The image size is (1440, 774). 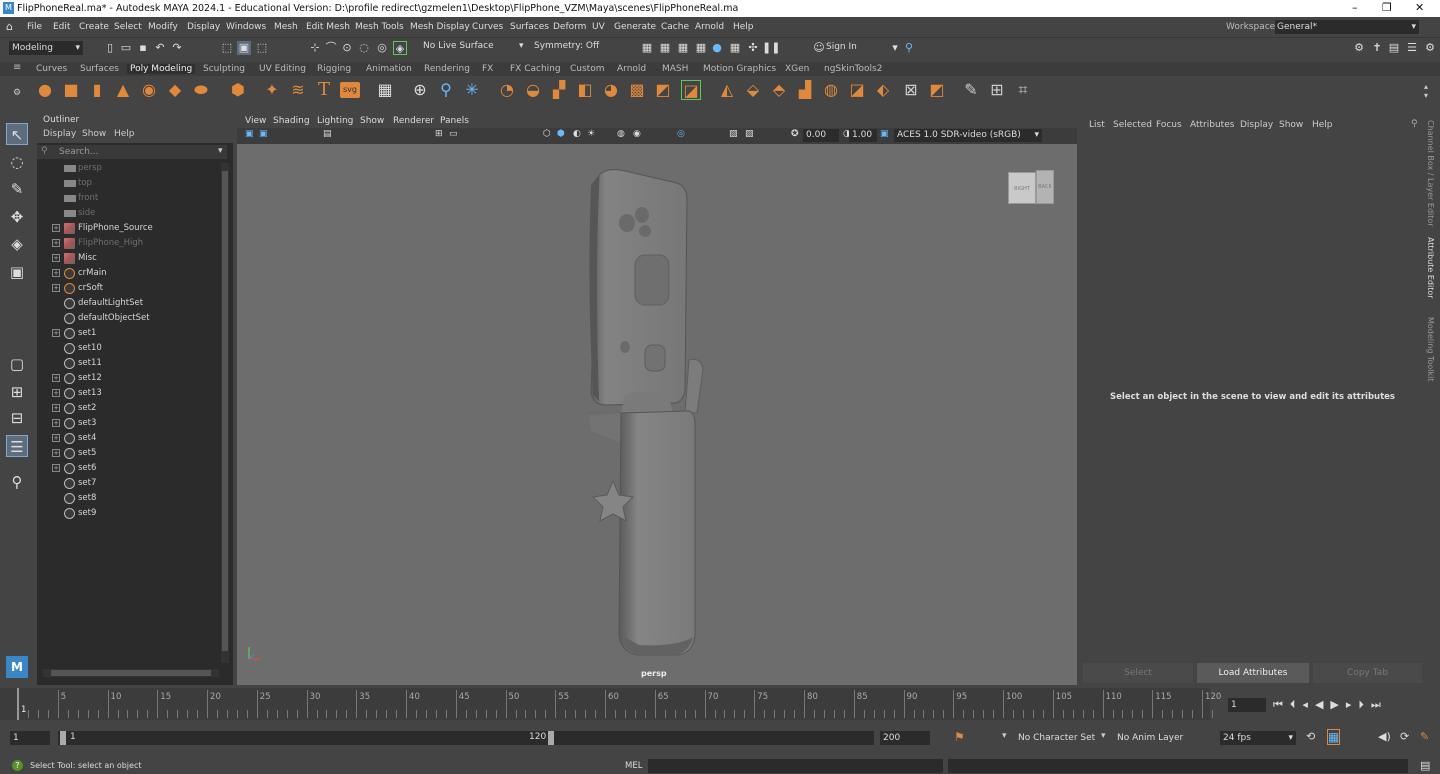 What do you see at coordinates (533, 90) in the screenshot?
I see `separate-icon: ◒` at bounding box center [533, 90].